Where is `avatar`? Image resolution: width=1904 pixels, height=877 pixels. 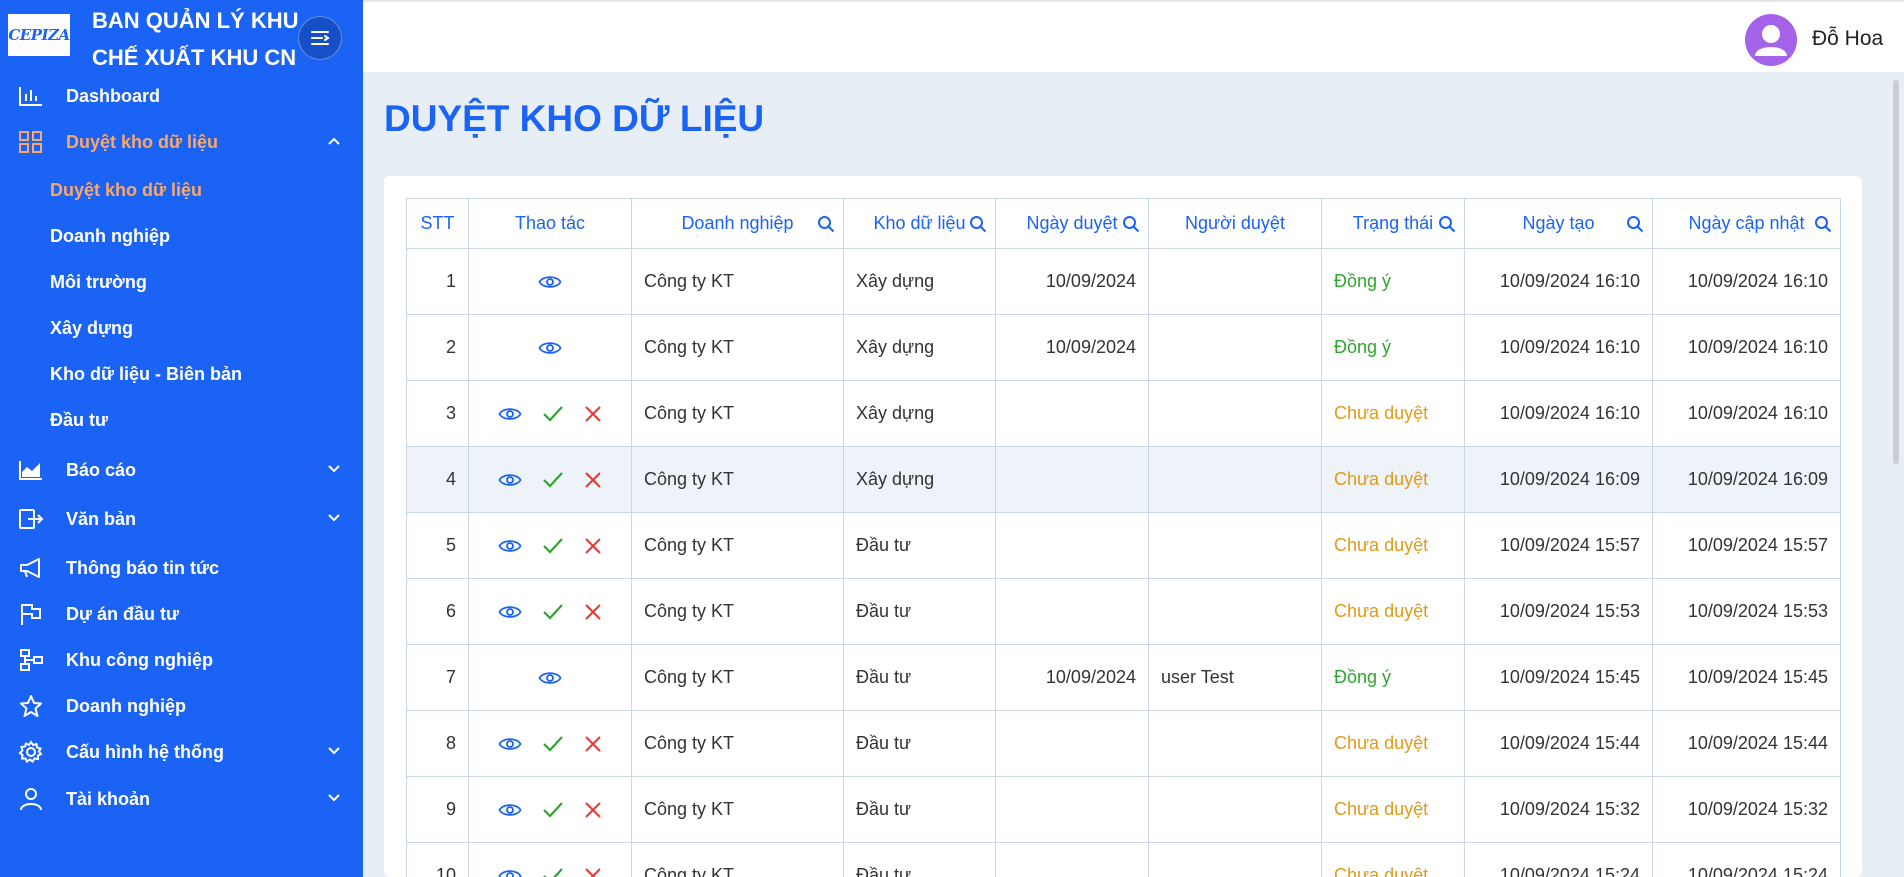
avatar is located at coordinates (1771, 40).